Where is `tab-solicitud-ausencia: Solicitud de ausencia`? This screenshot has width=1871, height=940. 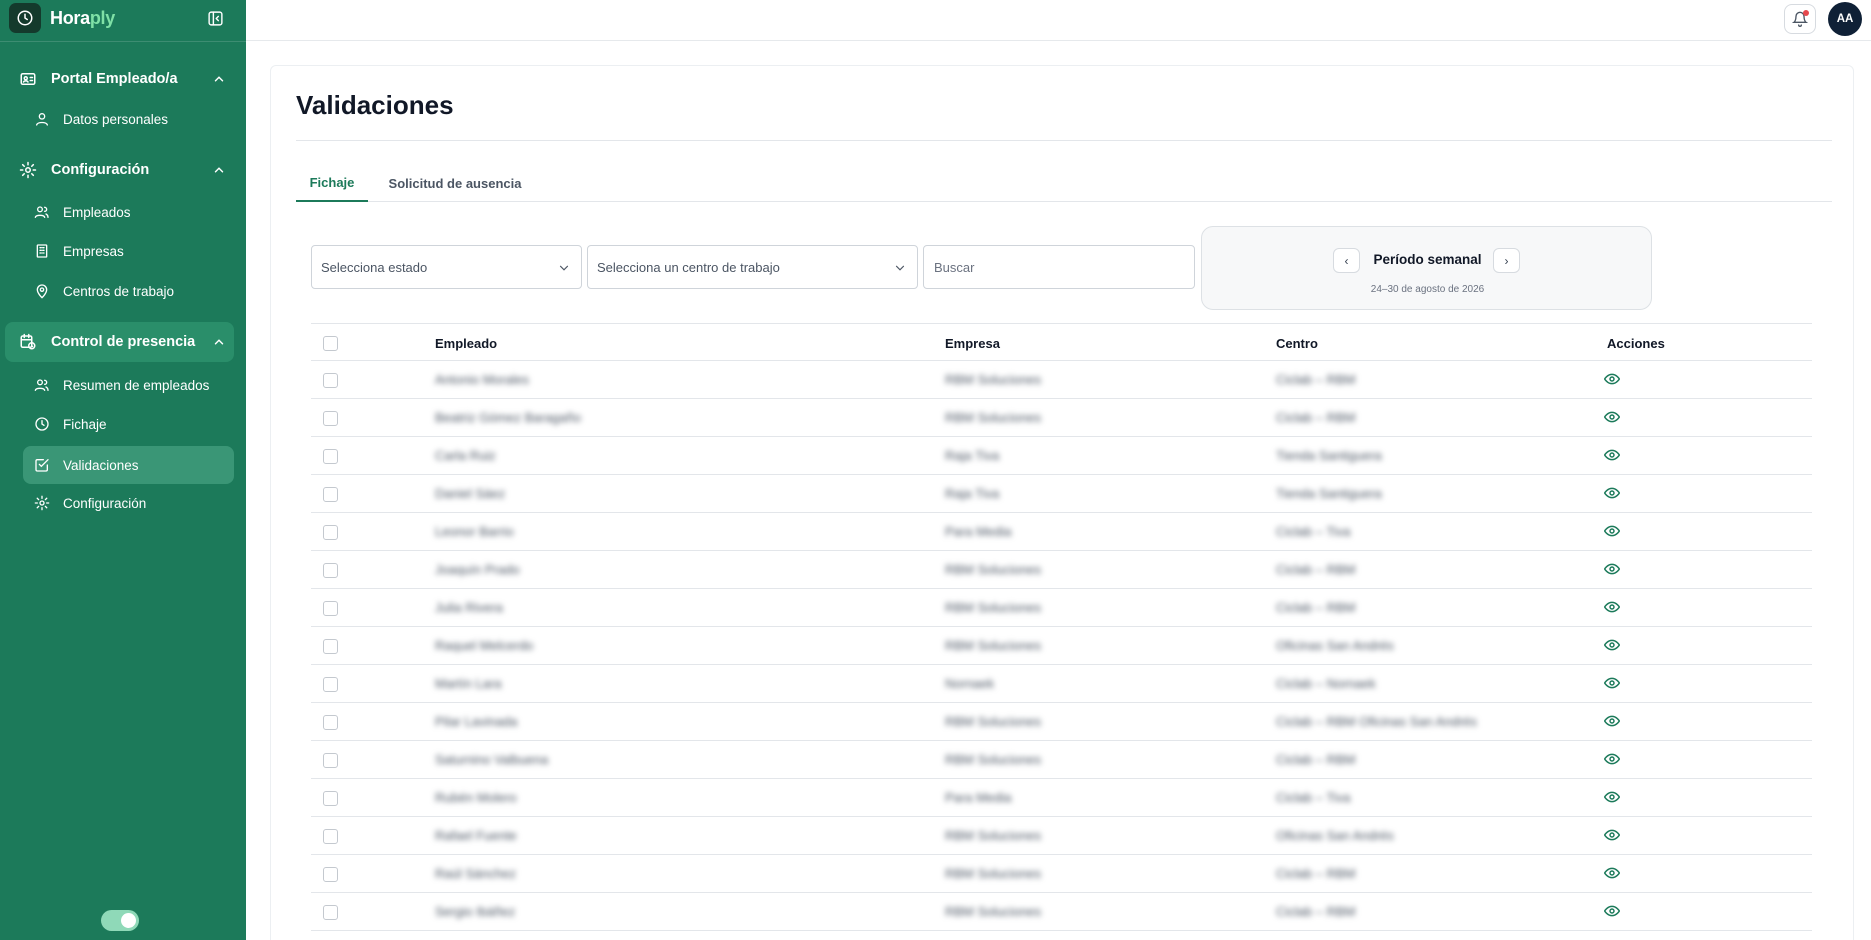
tab-solicitud-ausencia: Solicitud de ausencia is located at coordinates (455, 183).